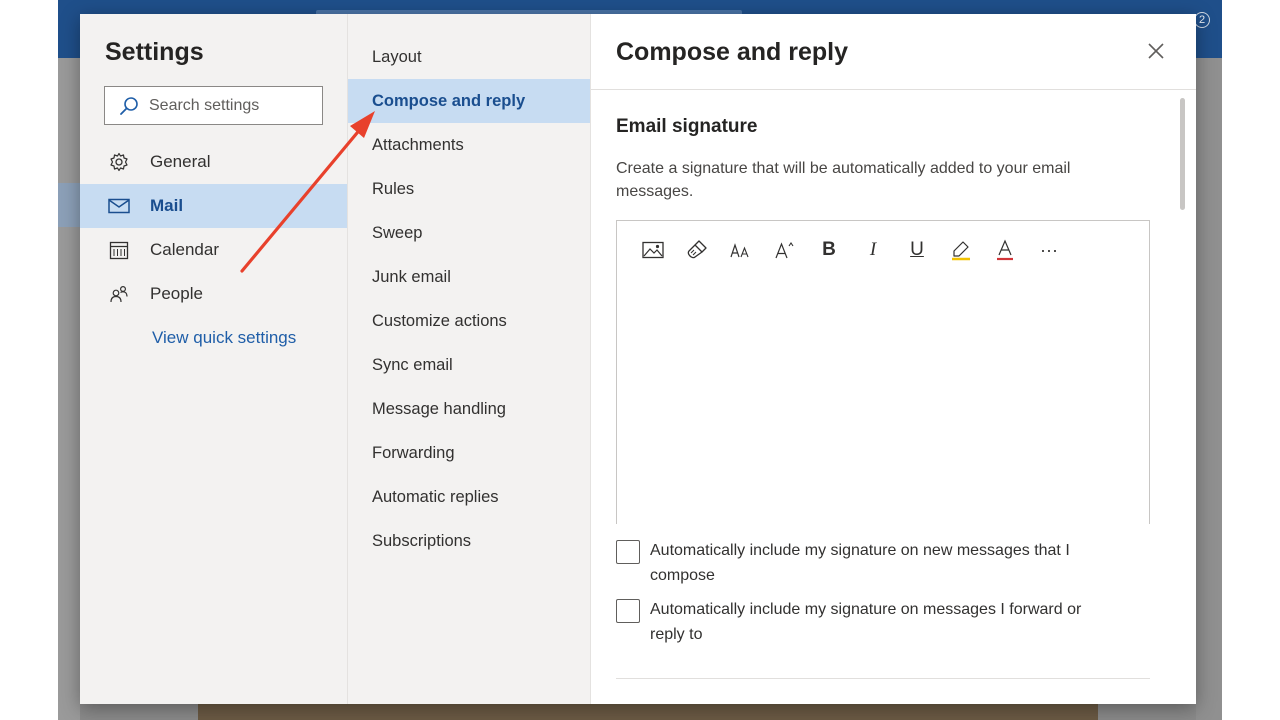 This screenshot has height=720, width=1280. I want to click on section-attachments: Attachments, so click(469, 145).